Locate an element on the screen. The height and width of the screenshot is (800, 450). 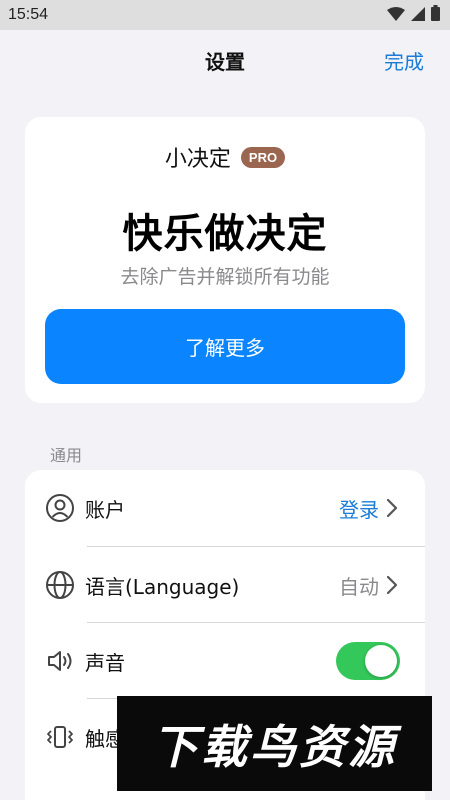
account-icon is located at coordinates (60, 508).